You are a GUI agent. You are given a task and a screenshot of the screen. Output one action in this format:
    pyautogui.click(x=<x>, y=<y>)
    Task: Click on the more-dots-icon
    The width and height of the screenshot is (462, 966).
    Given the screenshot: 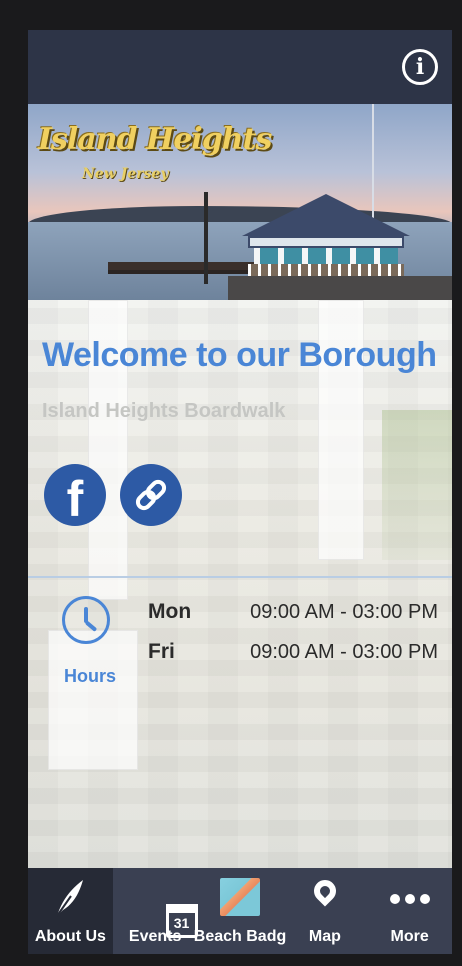 What is the action you would take?
    pyautogui.click(x=409, y=899)
    